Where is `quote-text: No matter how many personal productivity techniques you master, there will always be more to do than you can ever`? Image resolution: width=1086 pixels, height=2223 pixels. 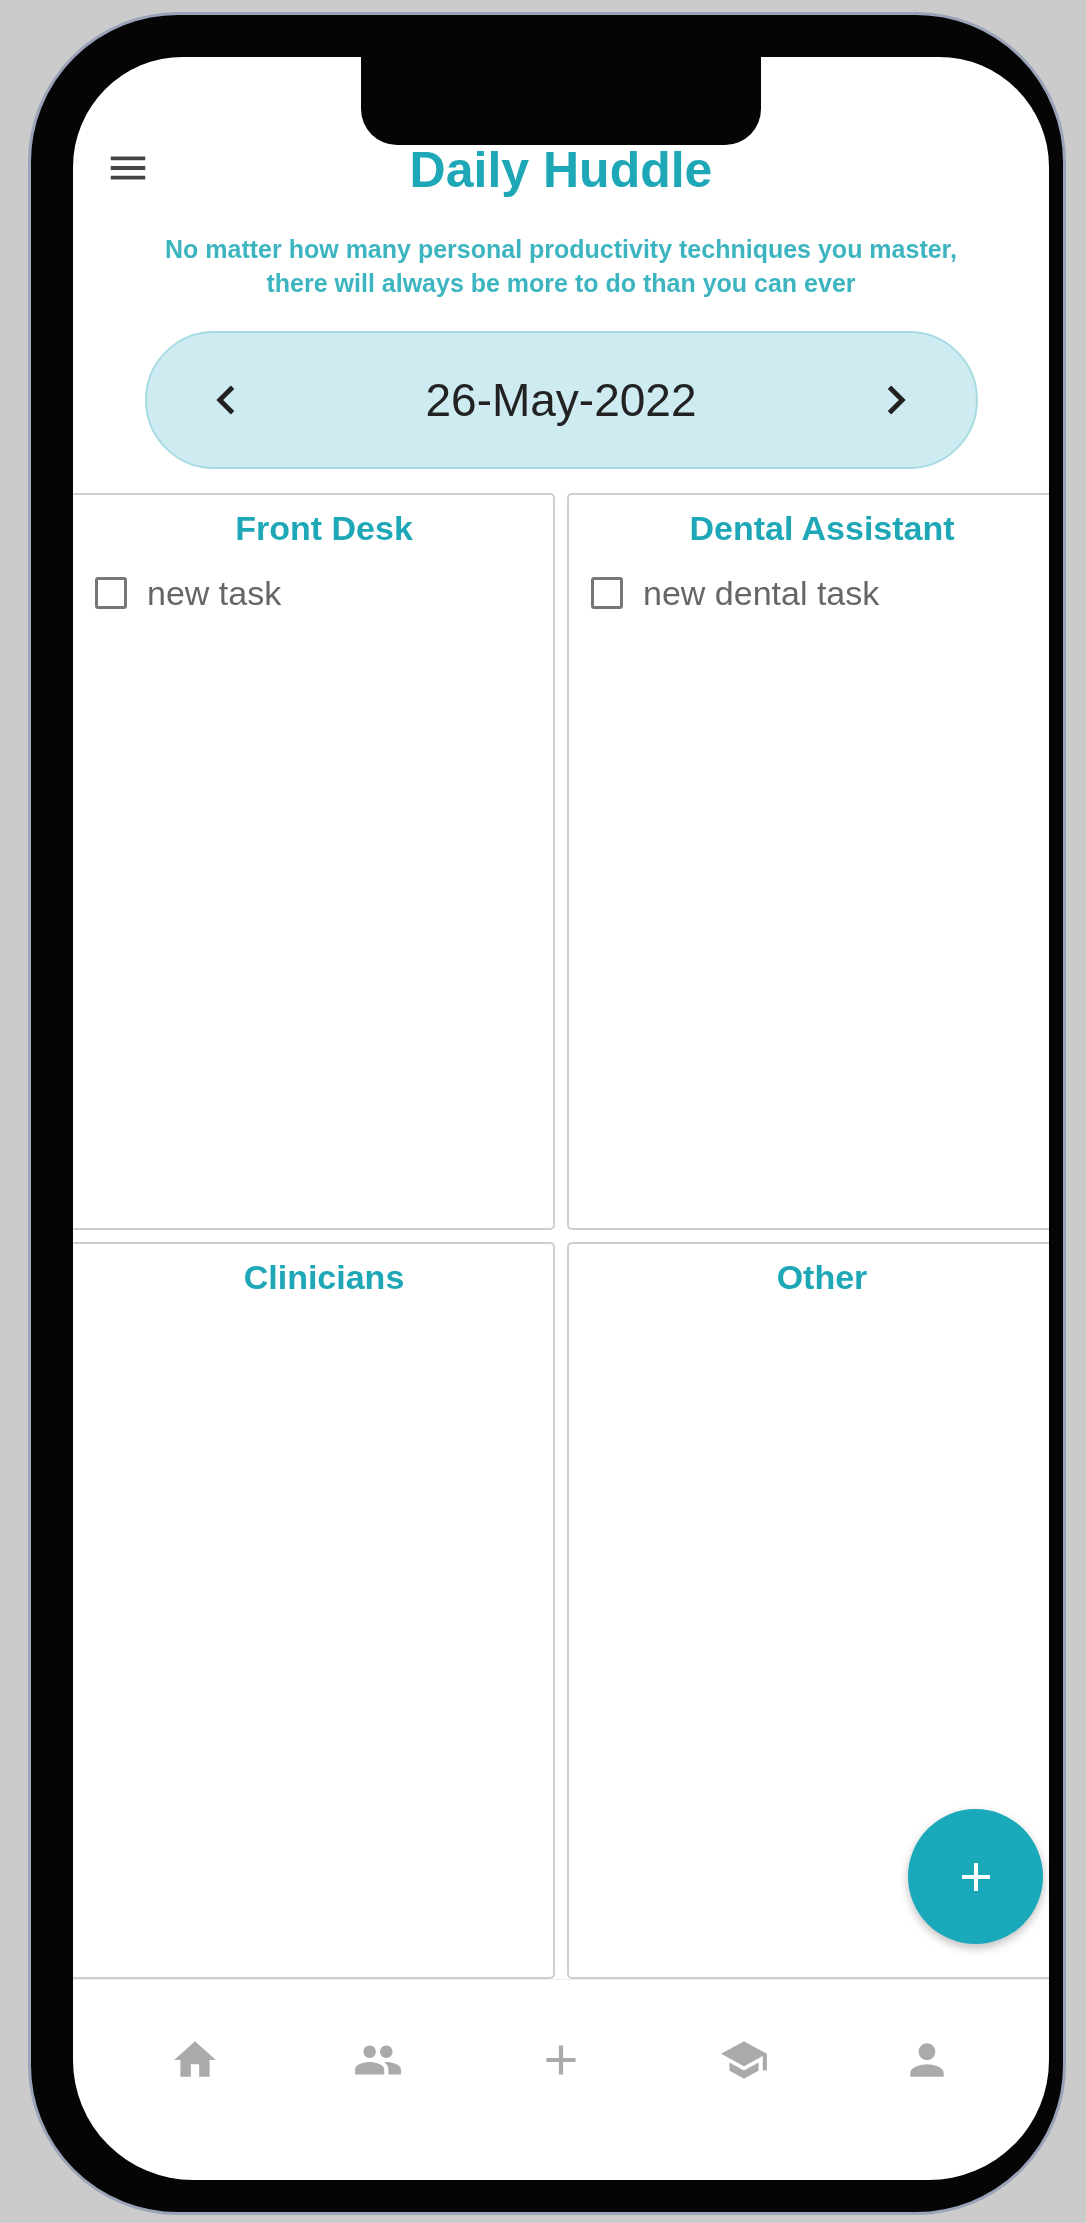 quote-text: No matter how many personal productivity techniques you master, there will always be more to do than you can ever is located at coordinates (561, 266).